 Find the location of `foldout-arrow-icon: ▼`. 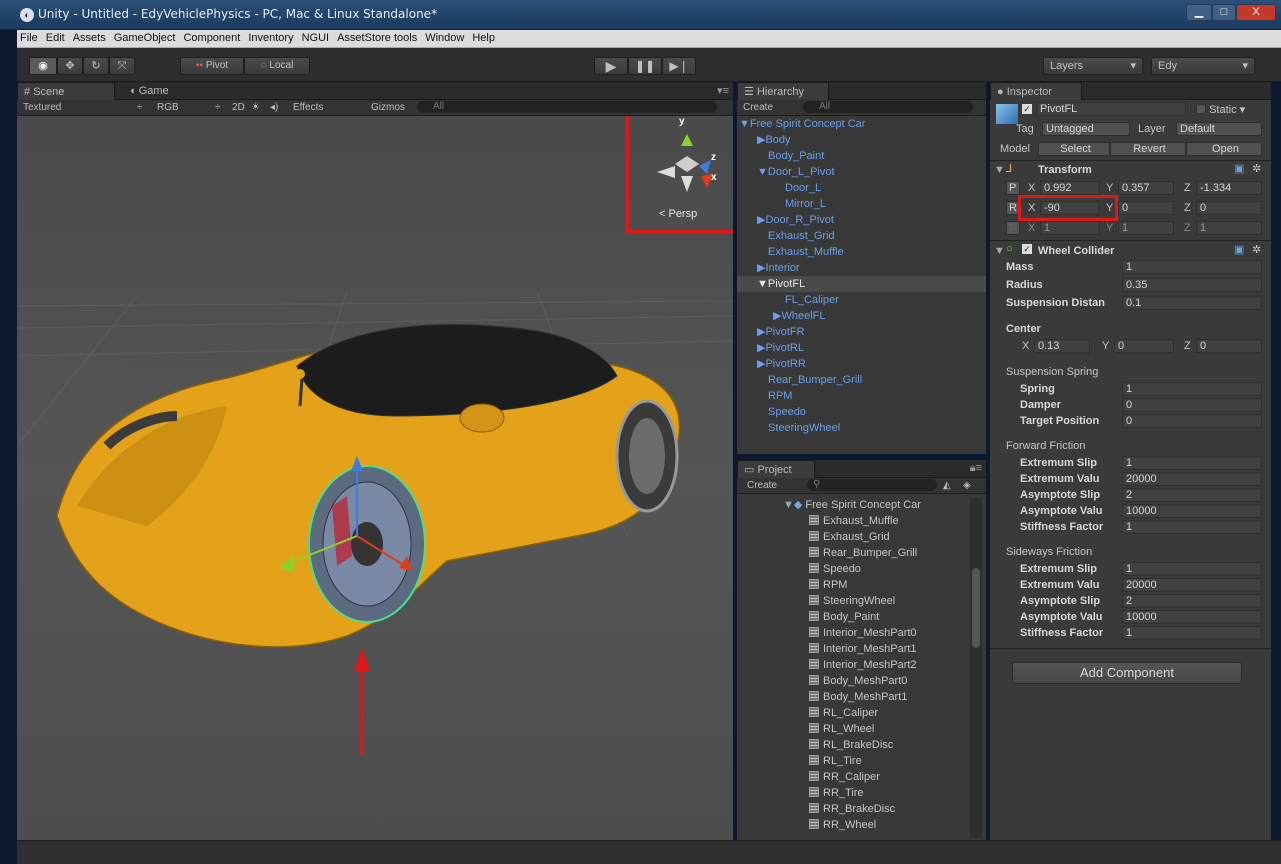

foldout-arrow-icon: ▼ is located at coordinates (999, 251).